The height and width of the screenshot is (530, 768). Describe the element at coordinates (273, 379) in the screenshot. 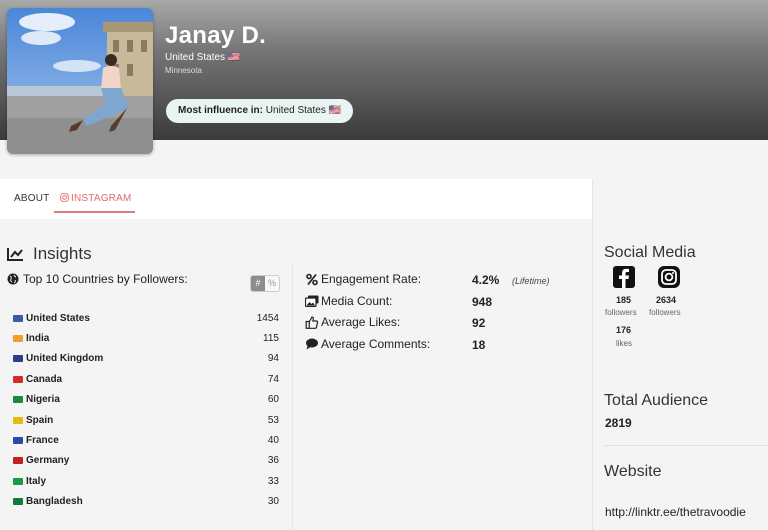

I see `country-count: 74` at that location.